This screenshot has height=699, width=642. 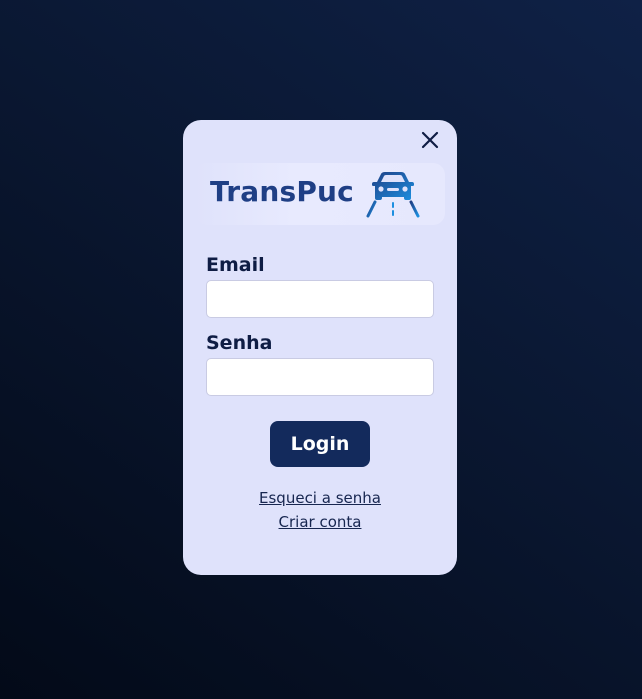 What do you see at coordinates (239, 343) in the screenshot?
I see `password-label: Senha` at bounding box center [239, 343].